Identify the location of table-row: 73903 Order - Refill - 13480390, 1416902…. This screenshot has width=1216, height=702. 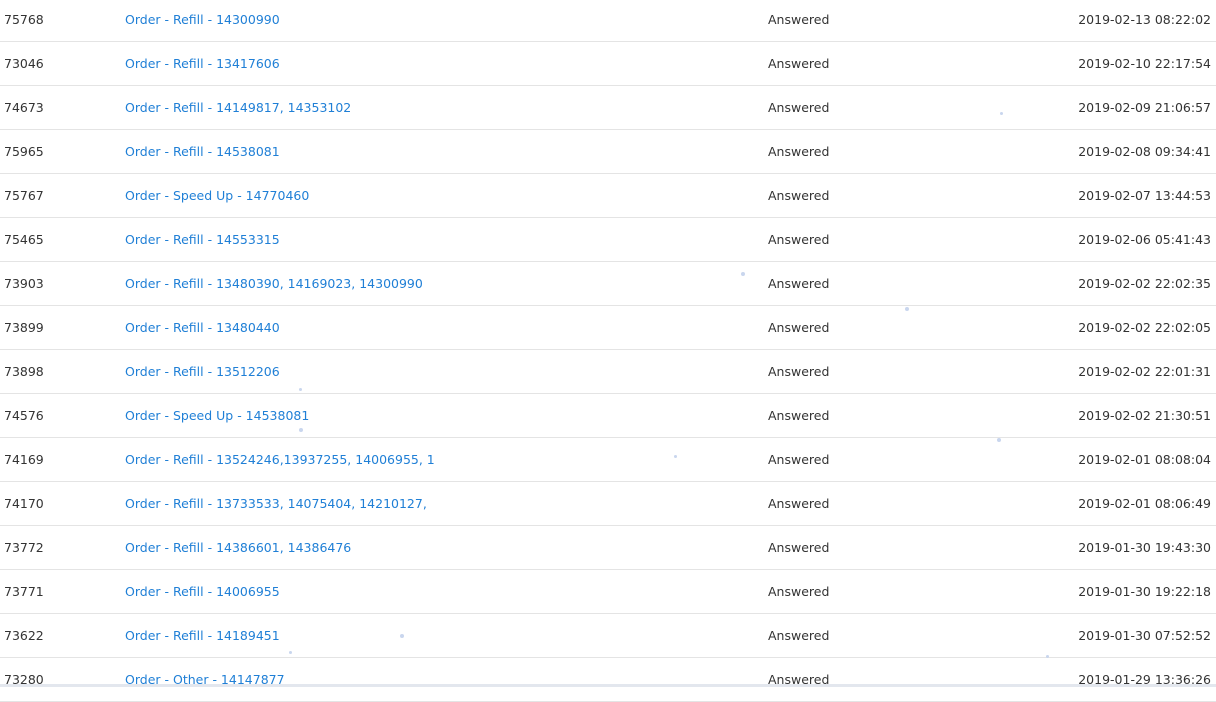
(608, 284).